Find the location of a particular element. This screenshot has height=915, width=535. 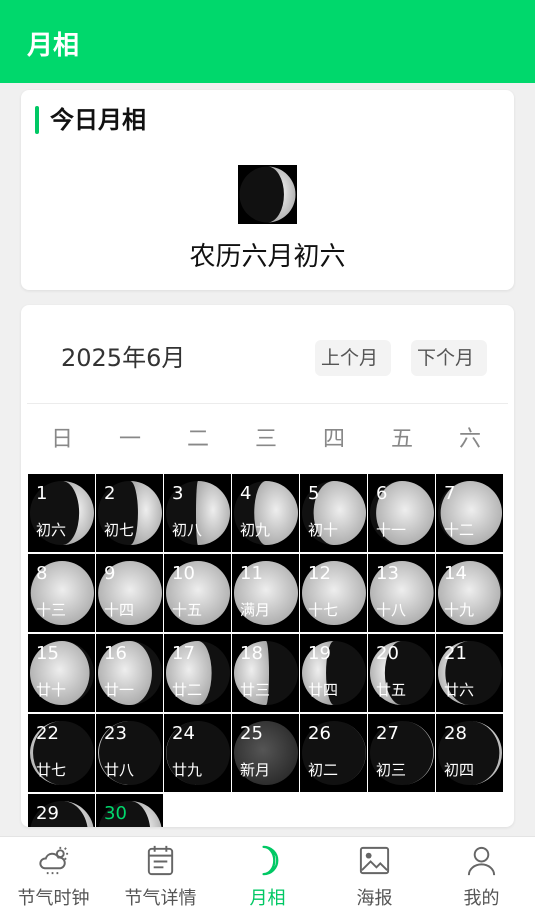

today-heading: 今日月相 is located at coordinates (98, 120).